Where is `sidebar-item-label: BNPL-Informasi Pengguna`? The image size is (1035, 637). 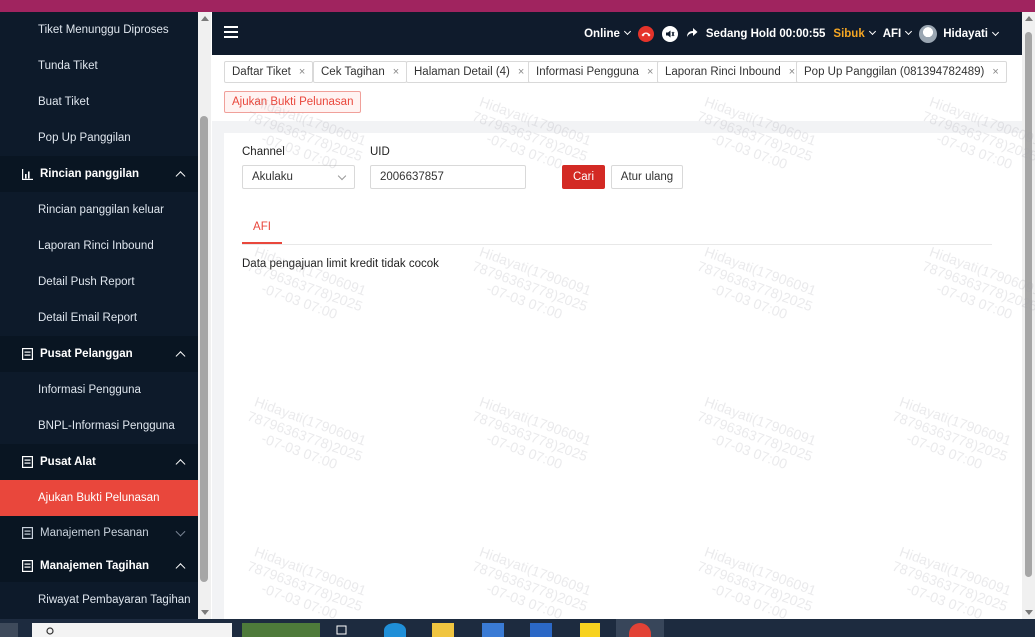 sidebar-item-label: BNPL-Informasi Pengguna is located at coordinates (106, 426).